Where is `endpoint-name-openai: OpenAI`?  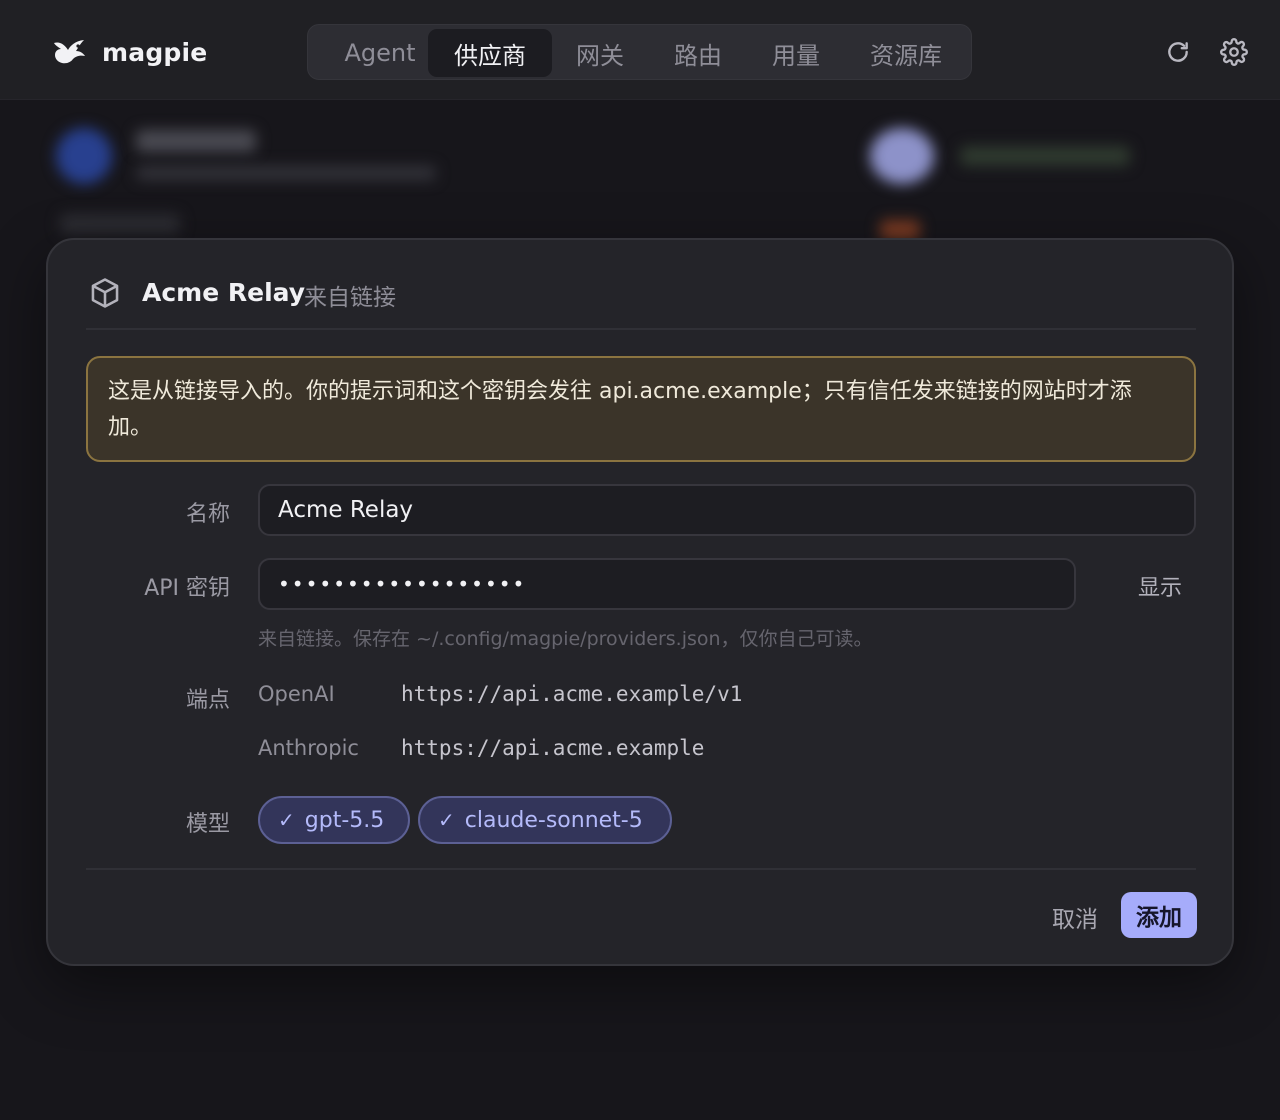
endpoint-name-openai: OpenAI is located at coordinates (296, 694).